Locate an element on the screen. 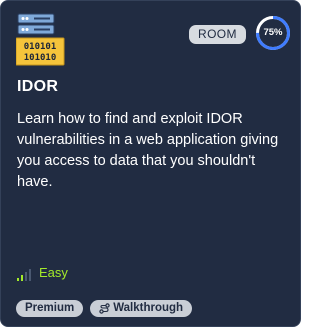 Image resolution: width=320 pixels, height=330 pixels. signal-bars-icon is located at coordinates (24, 275).